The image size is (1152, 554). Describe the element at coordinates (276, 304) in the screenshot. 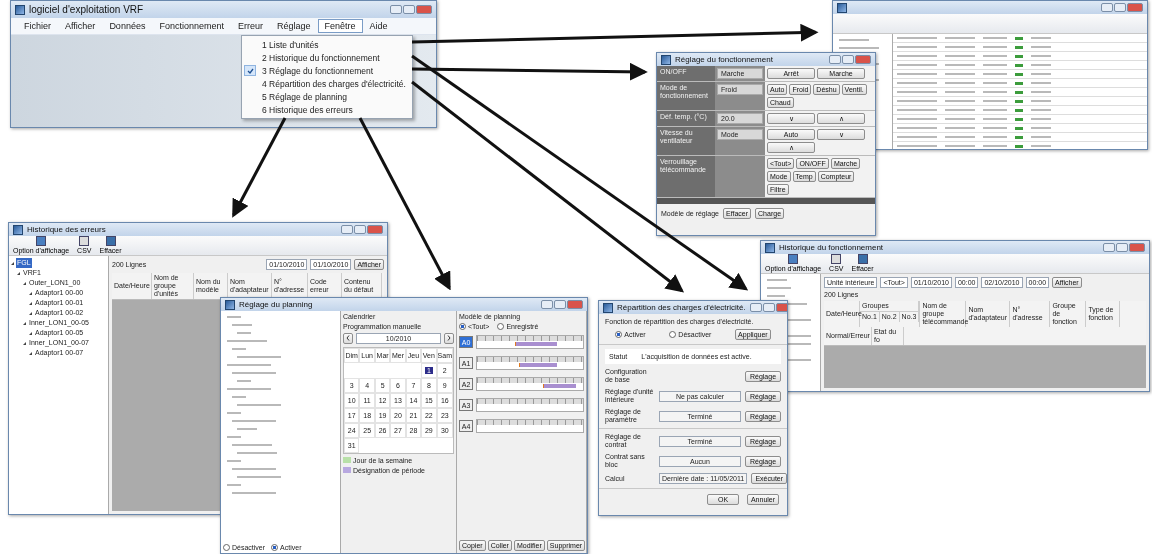

I see `window-title: Réglage du planning` at that location.